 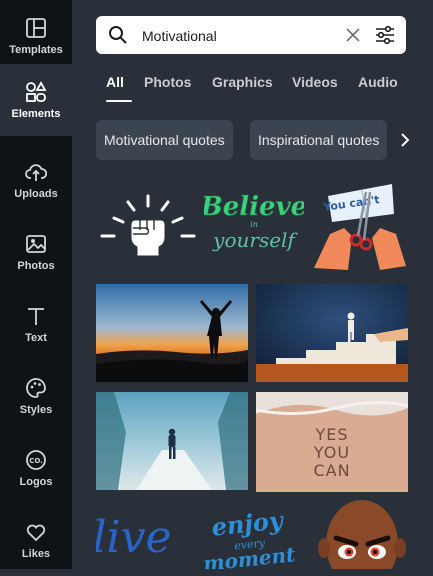 I want to click on silhouette-sunset-image, so click(x=172, y=333).